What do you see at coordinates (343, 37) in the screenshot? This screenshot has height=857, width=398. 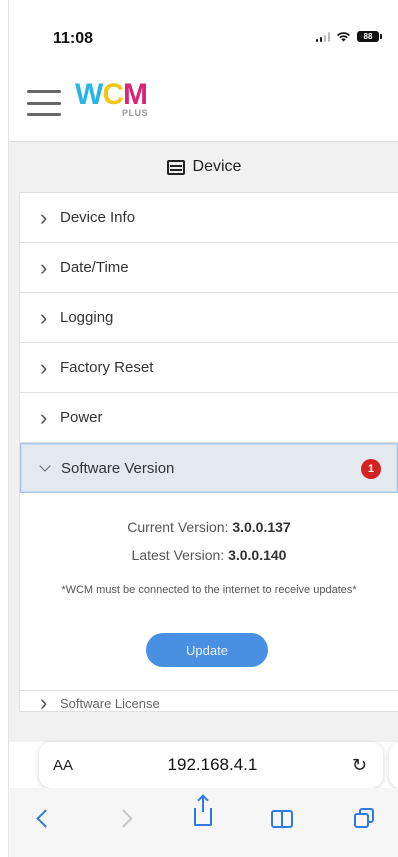 I see `wifi-icon` at bounding box center [343, 37].